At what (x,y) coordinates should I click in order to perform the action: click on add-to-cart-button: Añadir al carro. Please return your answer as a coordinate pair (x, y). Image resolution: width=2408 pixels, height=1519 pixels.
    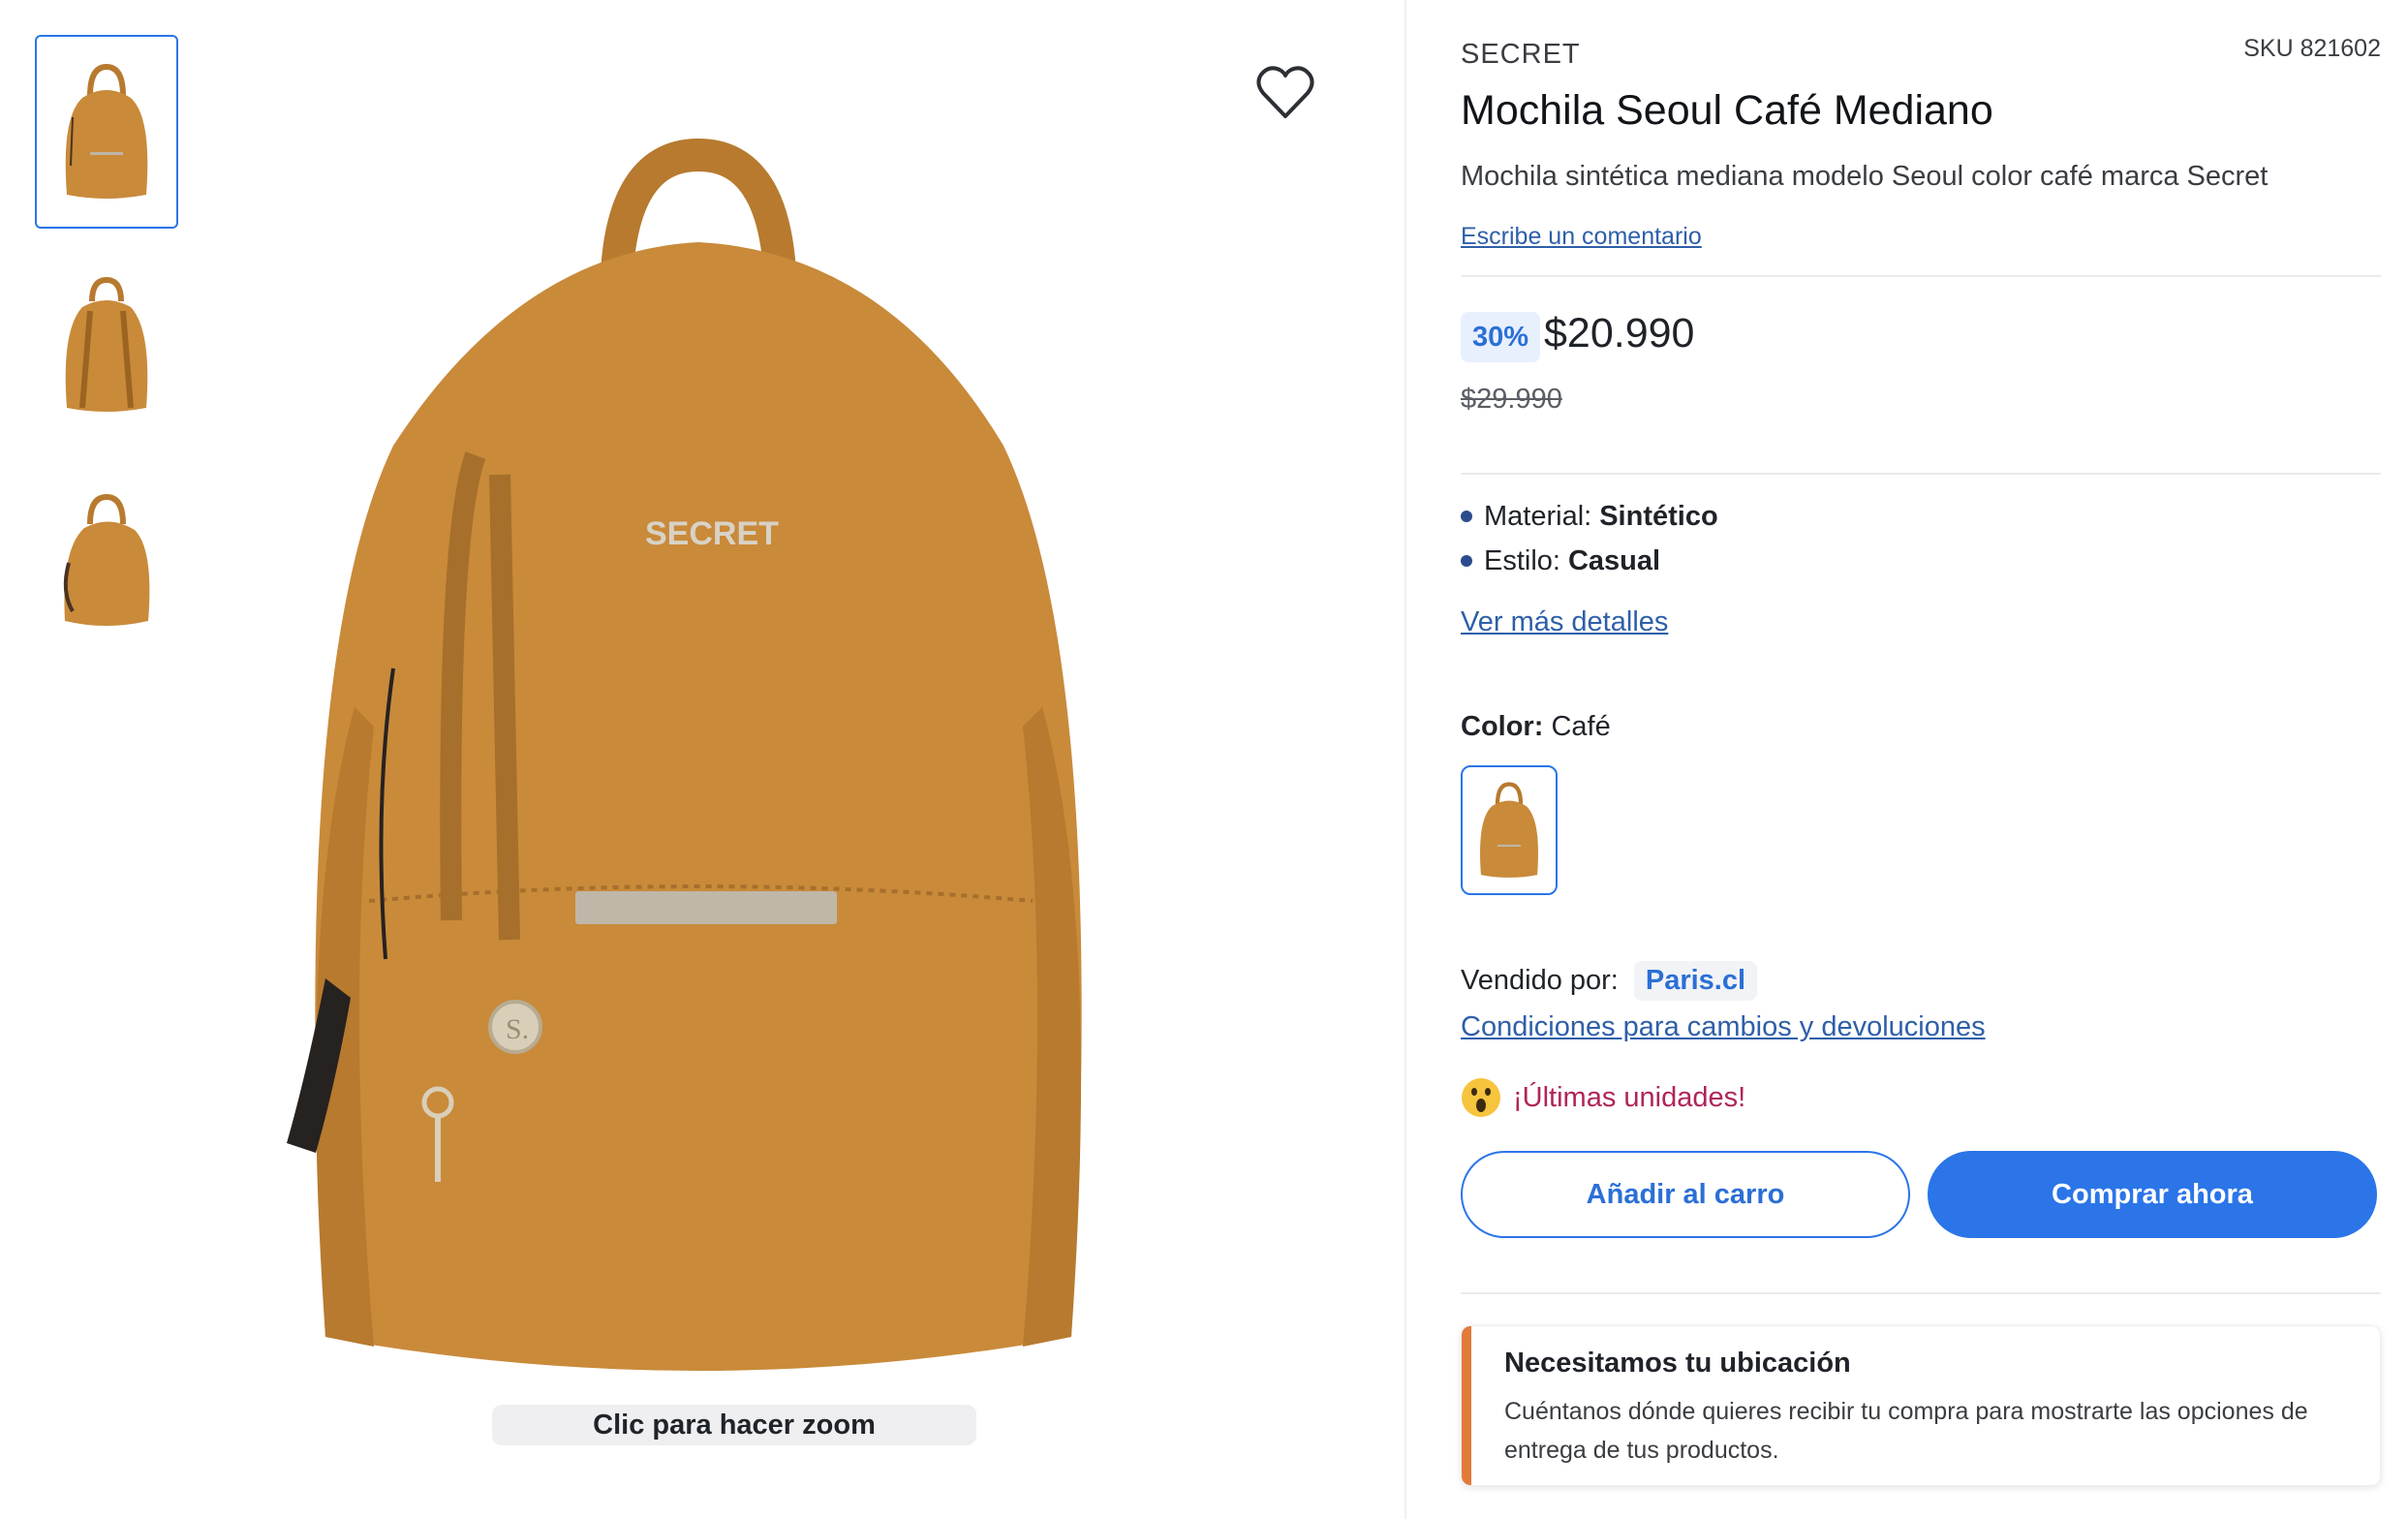
    Looking at the image, I should click on (1685, 1194).